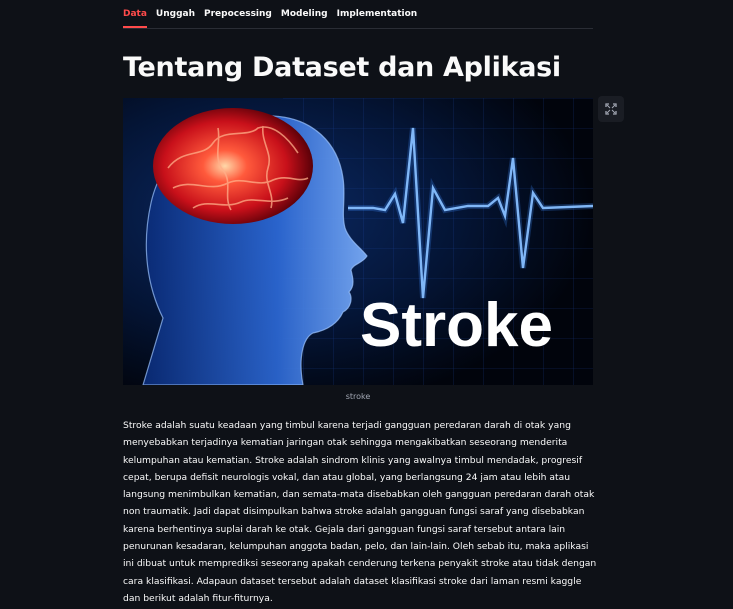 The image size is (733, 609). Describe the element at coordinates (456, 325) in the screenshot. I see `stroke-logo-text: Stroke` at that location.